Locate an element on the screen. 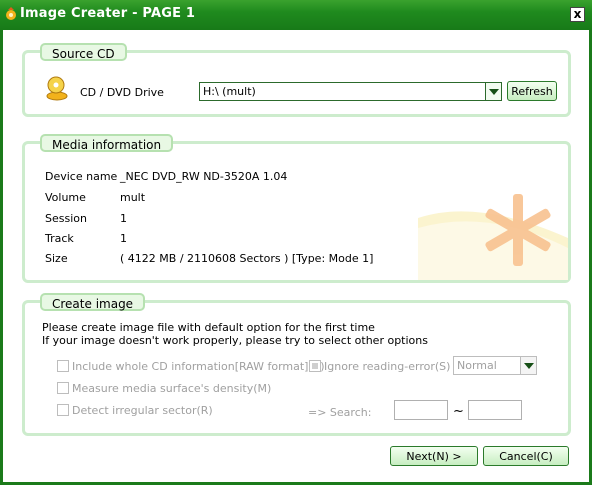 The image size is (592, 485). search-from-input is located at coordinates (421, 410).